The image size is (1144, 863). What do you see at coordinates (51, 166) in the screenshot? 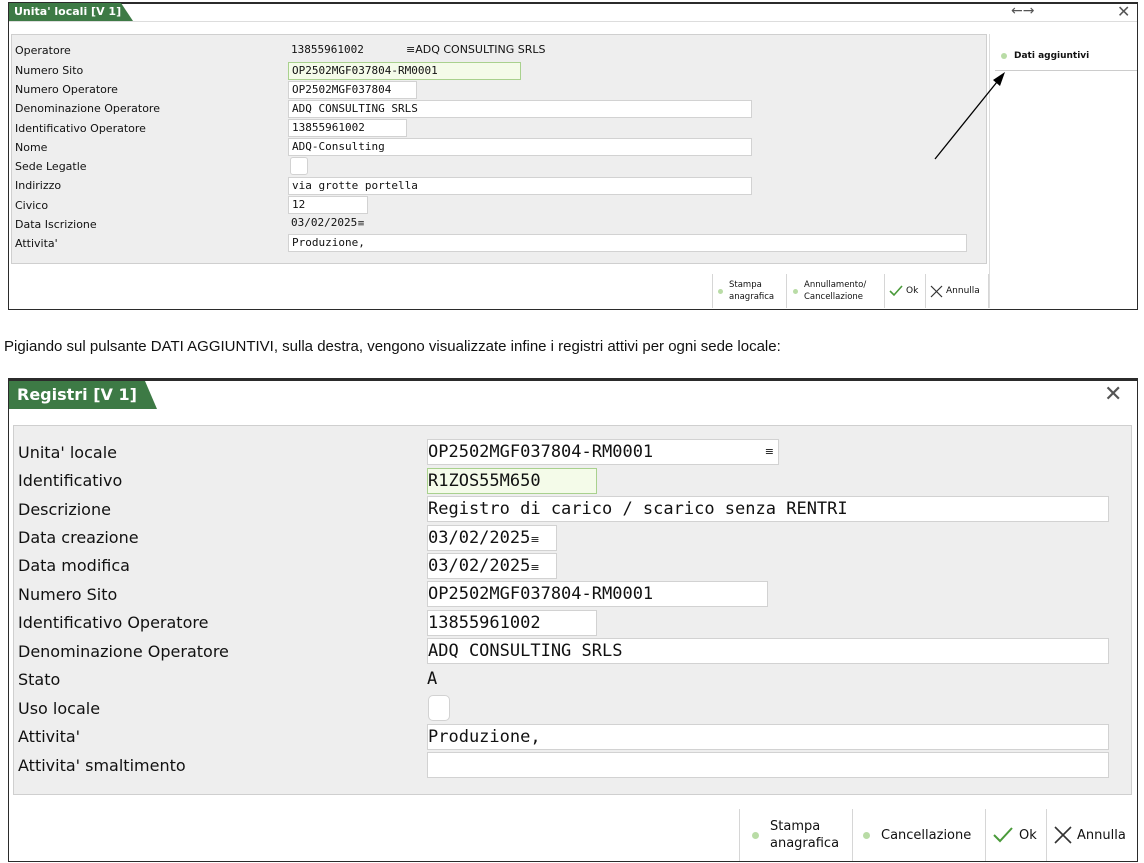
I see `label-sede-legale: Sede Legatle` at bounding box center [51, 166].